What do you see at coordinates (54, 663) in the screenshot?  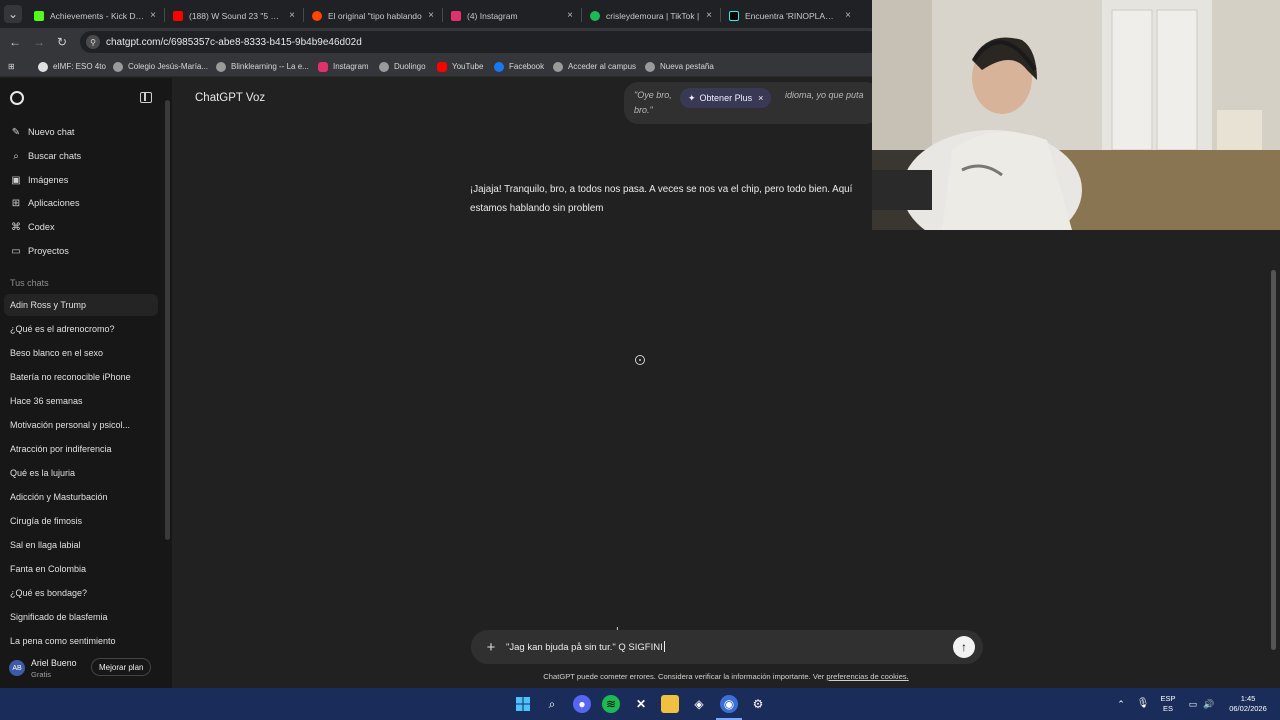 I see `user-name: Ariel Bueno` at bounding box center [54, 663].